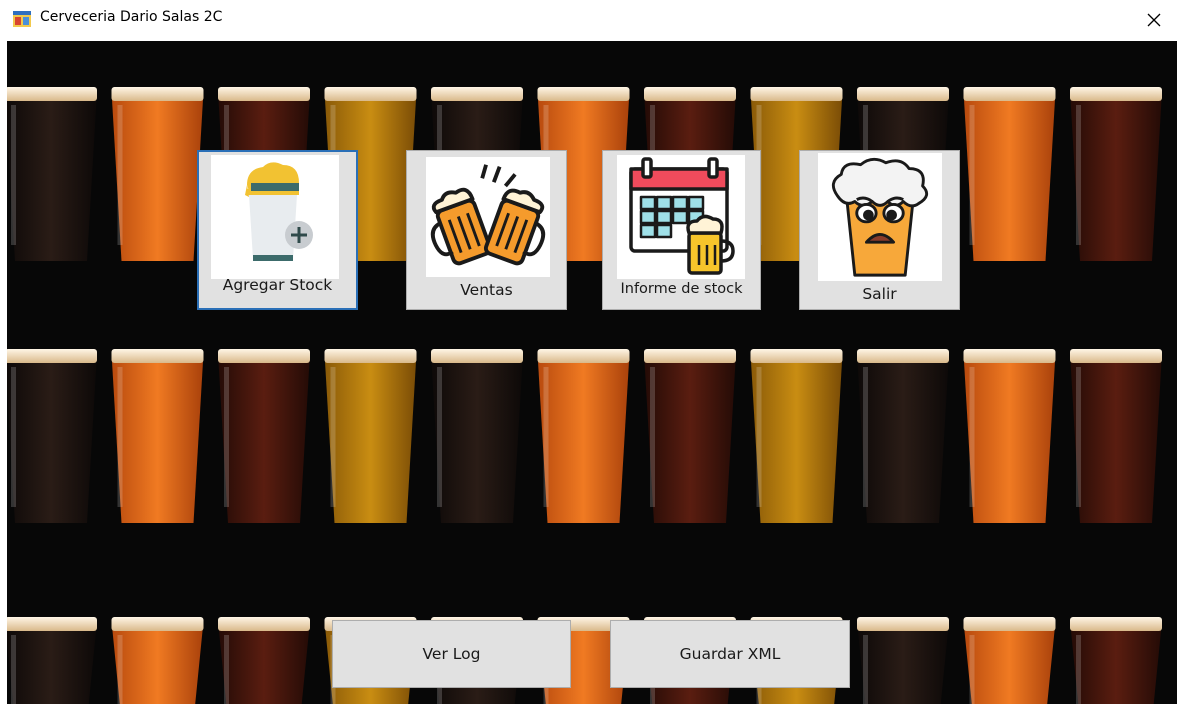 The height and width of the screenshot is (704, 1177). What do you see at coordinates (22, 19) in the screenshot?
I see `windows-form-icon` at bounding box center [22, 19].